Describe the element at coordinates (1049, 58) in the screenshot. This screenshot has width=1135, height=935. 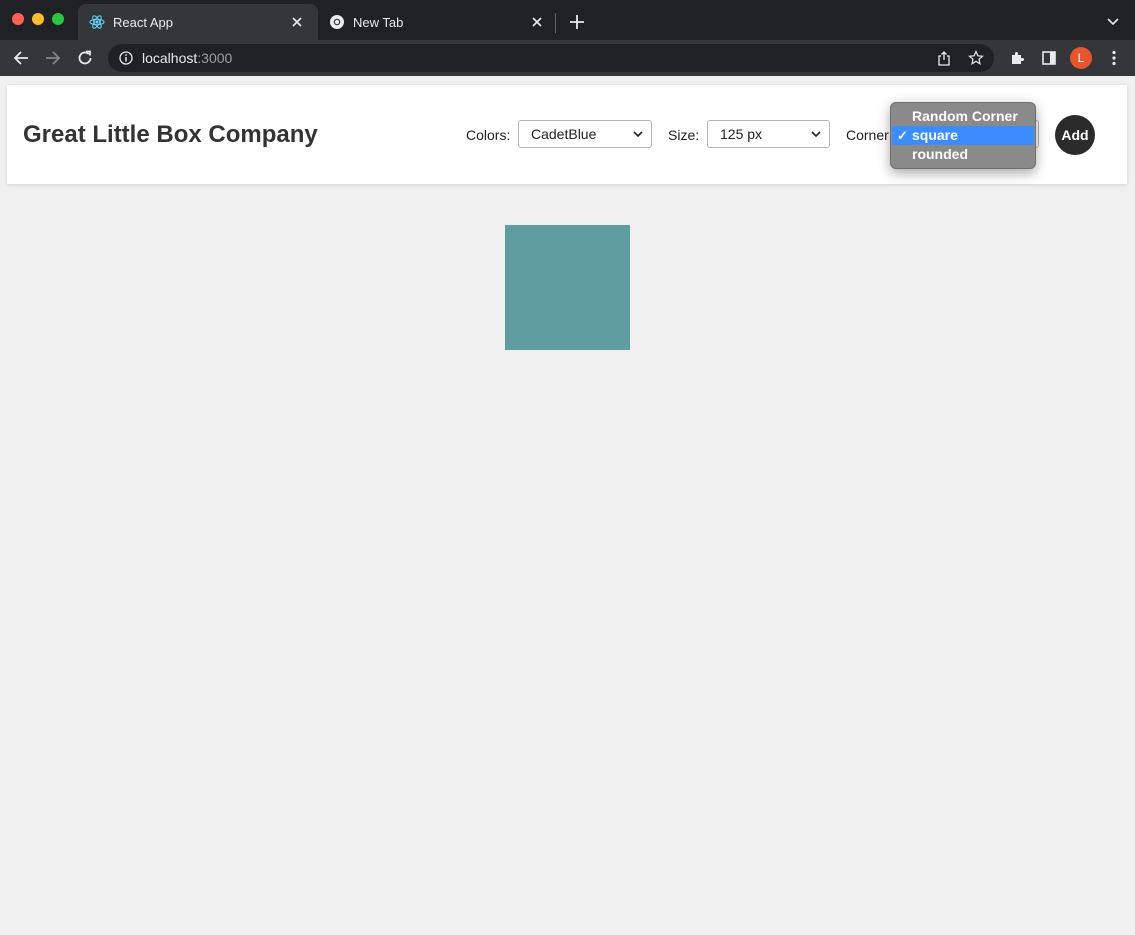
I see `side-panel-icon` at that location.